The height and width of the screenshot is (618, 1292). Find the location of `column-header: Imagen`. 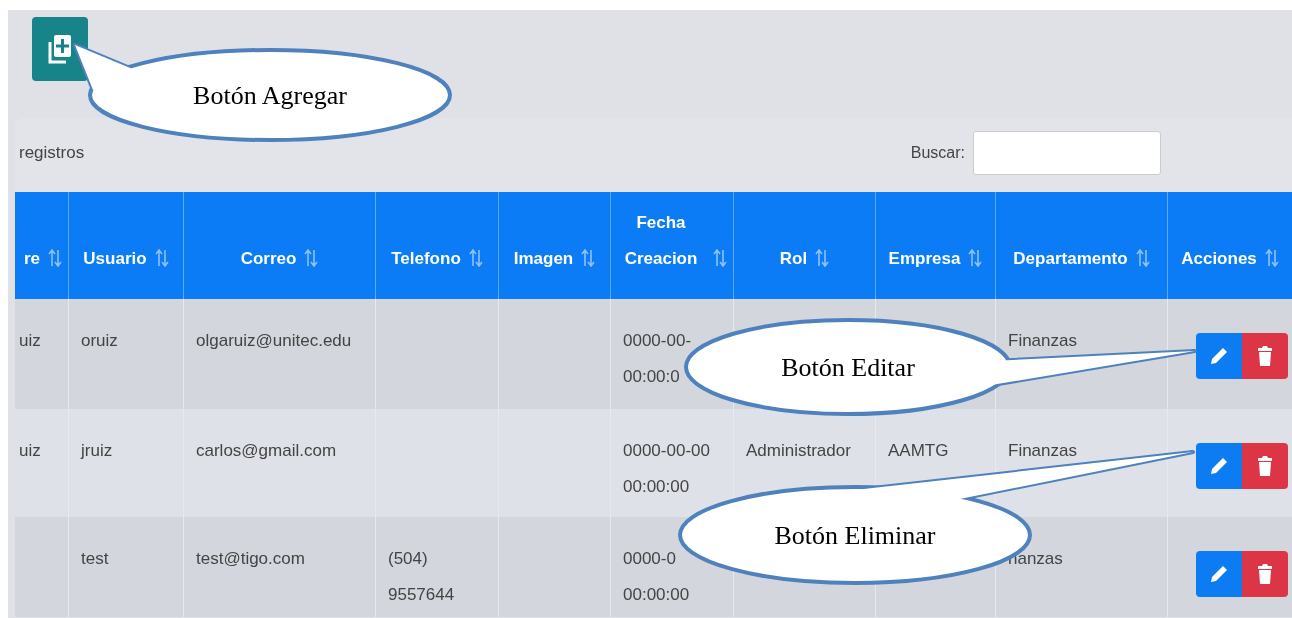

column-header: Imagen is located at coordinates (554, 245).